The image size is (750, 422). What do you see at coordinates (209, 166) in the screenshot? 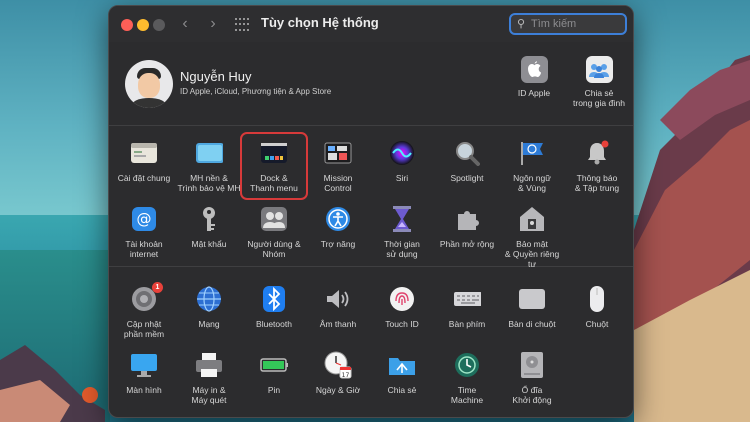
I see `pref-desktop-screensaver: MH nền & Trình bảo vệ MH` at bounding box center [209, 166].